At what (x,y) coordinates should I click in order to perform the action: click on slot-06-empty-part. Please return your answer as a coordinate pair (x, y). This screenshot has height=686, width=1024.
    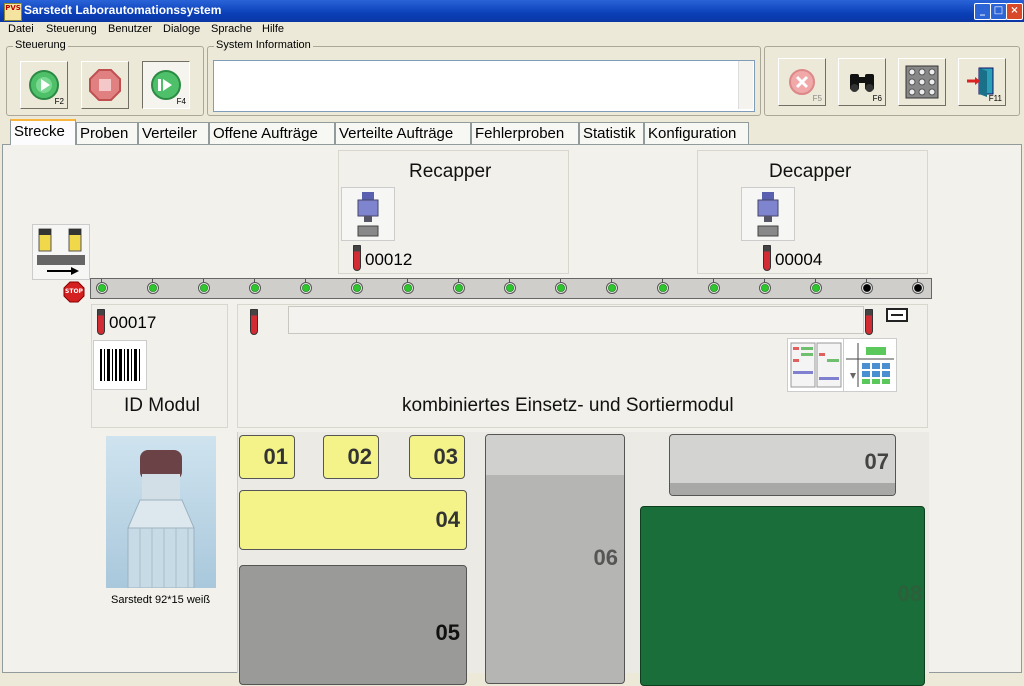
    Looking at the image, I should click on (555, 455).